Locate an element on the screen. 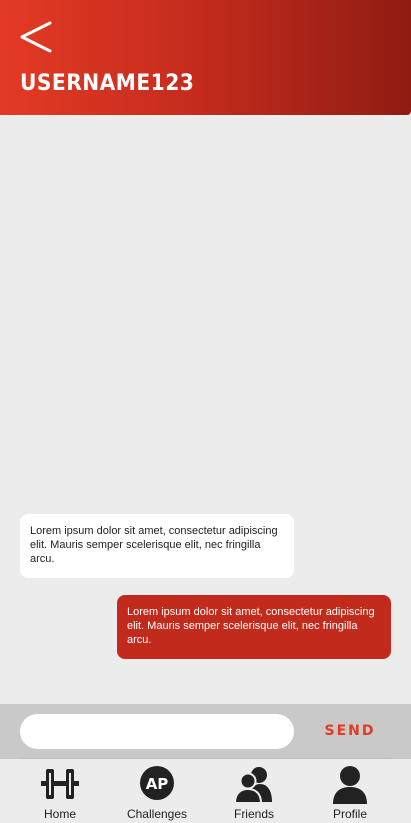 This screenshot has height=823, width=411. nav-item-friends: Friends is located at coordinates (254, 791).